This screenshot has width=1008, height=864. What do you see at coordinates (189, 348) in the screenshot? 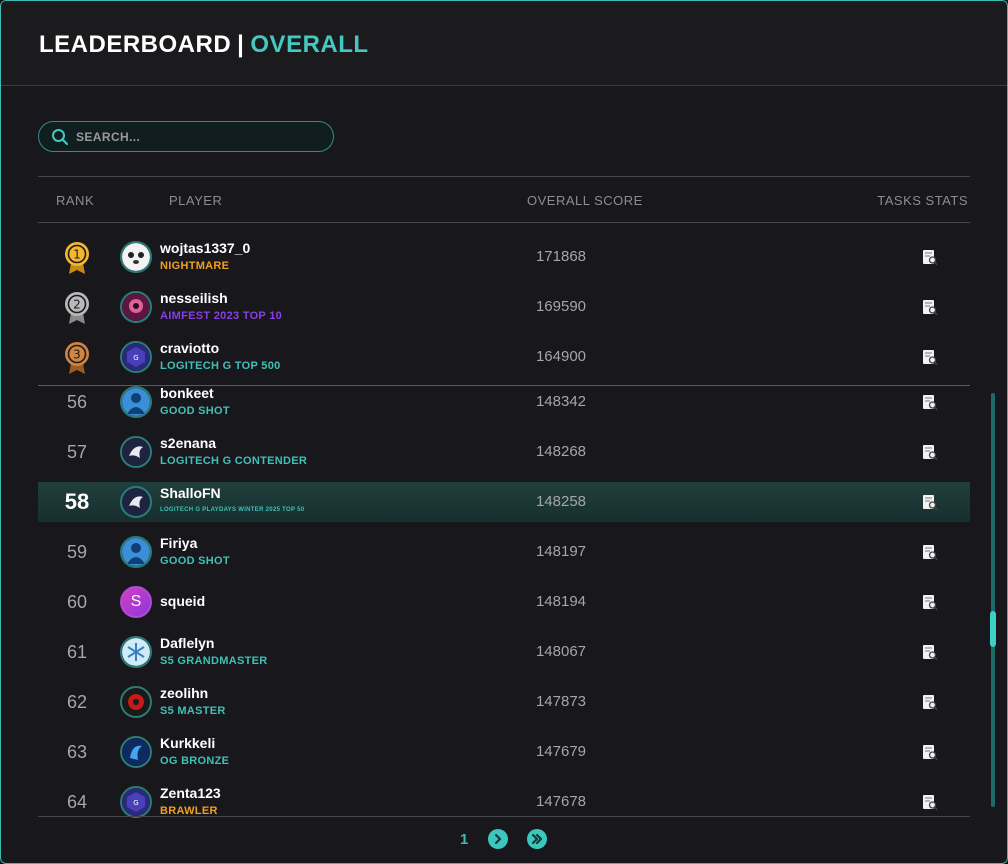
I see `player-name: craviotto` at bounding box center [189, 348].